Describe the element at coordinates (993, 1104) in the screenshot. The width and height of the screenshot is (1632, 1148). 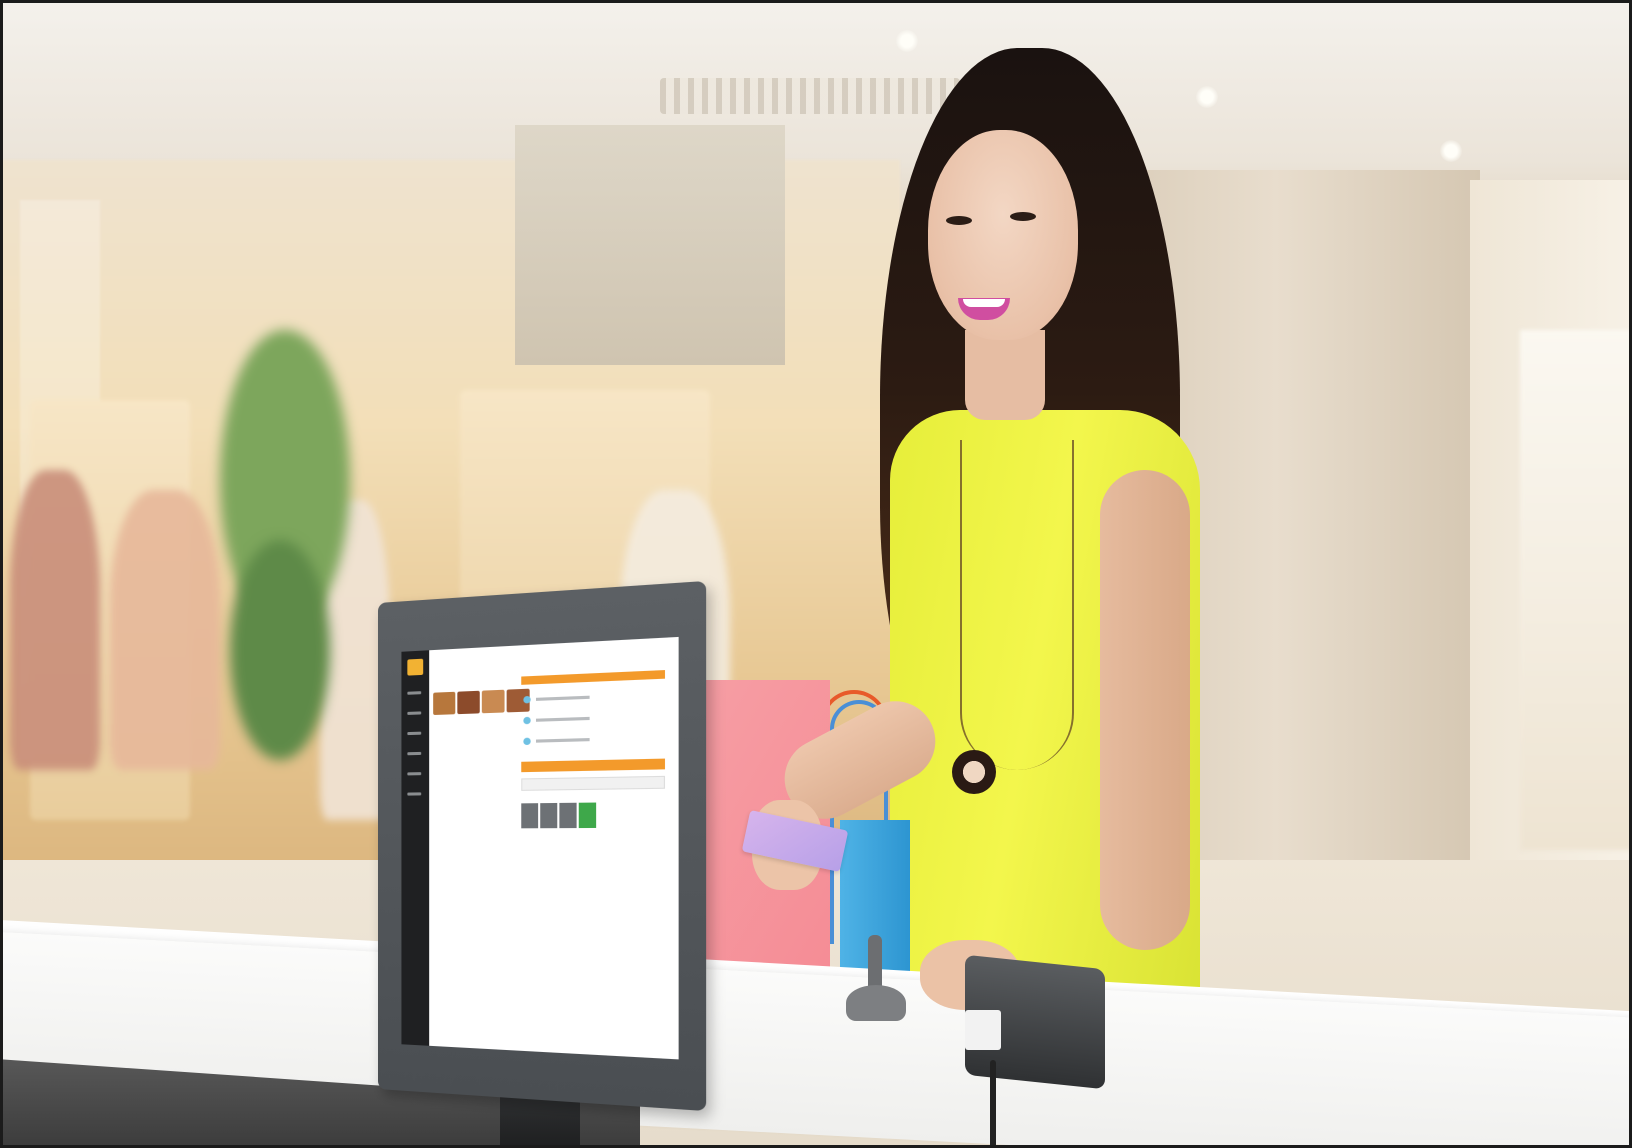
I see `terminal-cable` at that location.